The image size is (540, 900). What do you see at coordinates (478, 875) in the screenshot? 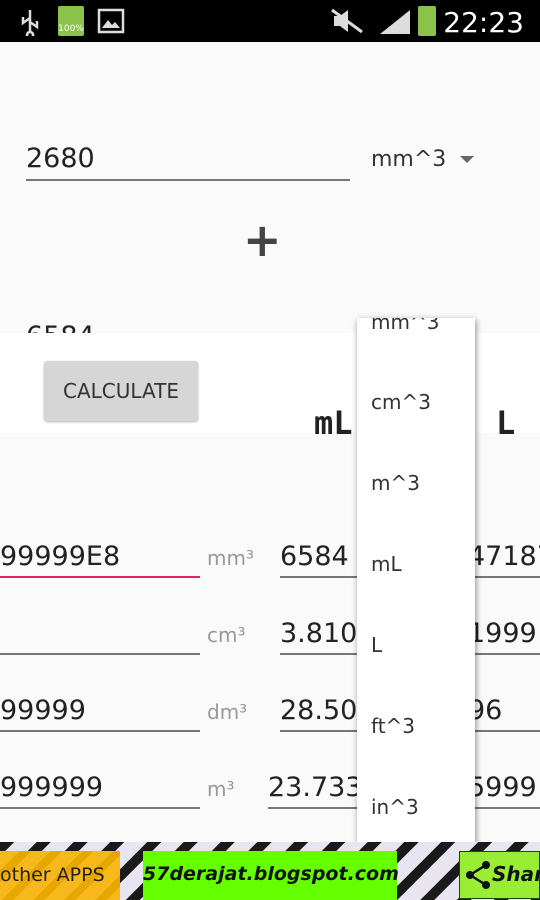
I see `share-icon` at bounding box center [478, 875].